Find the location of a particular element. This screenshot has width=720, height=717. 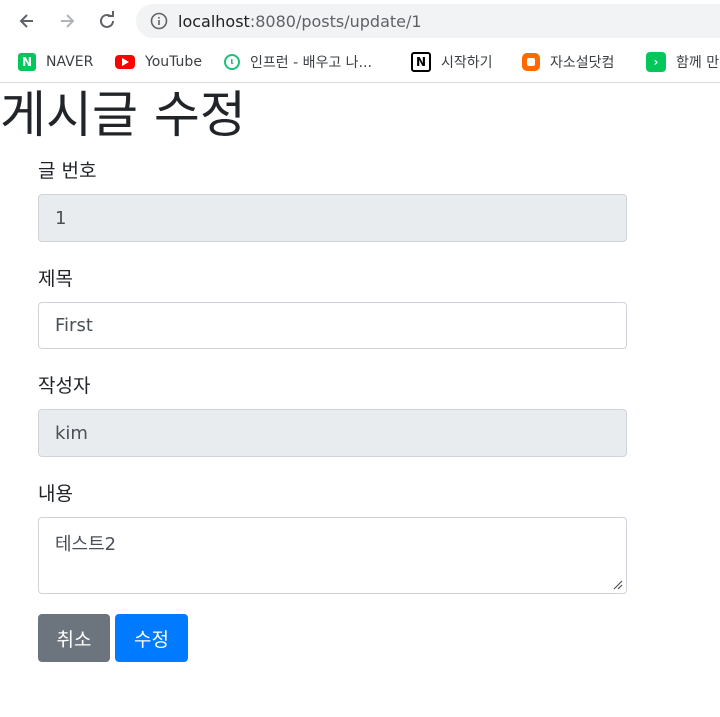

bookmark-naver: N NAVER is located at coordinates (55, 62).